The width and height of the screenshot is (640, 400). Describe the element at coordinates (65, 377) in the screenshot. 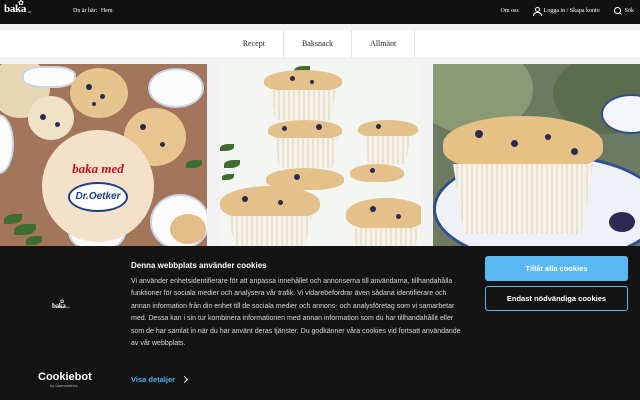

I see `cookiebot-brand: Cookiebot` at that location.